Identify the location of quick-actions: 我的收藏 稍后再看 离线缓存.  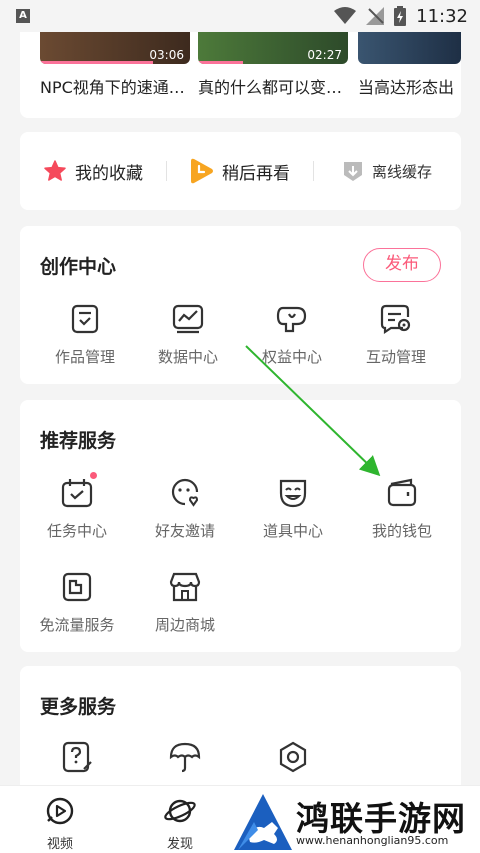
(240, 171).